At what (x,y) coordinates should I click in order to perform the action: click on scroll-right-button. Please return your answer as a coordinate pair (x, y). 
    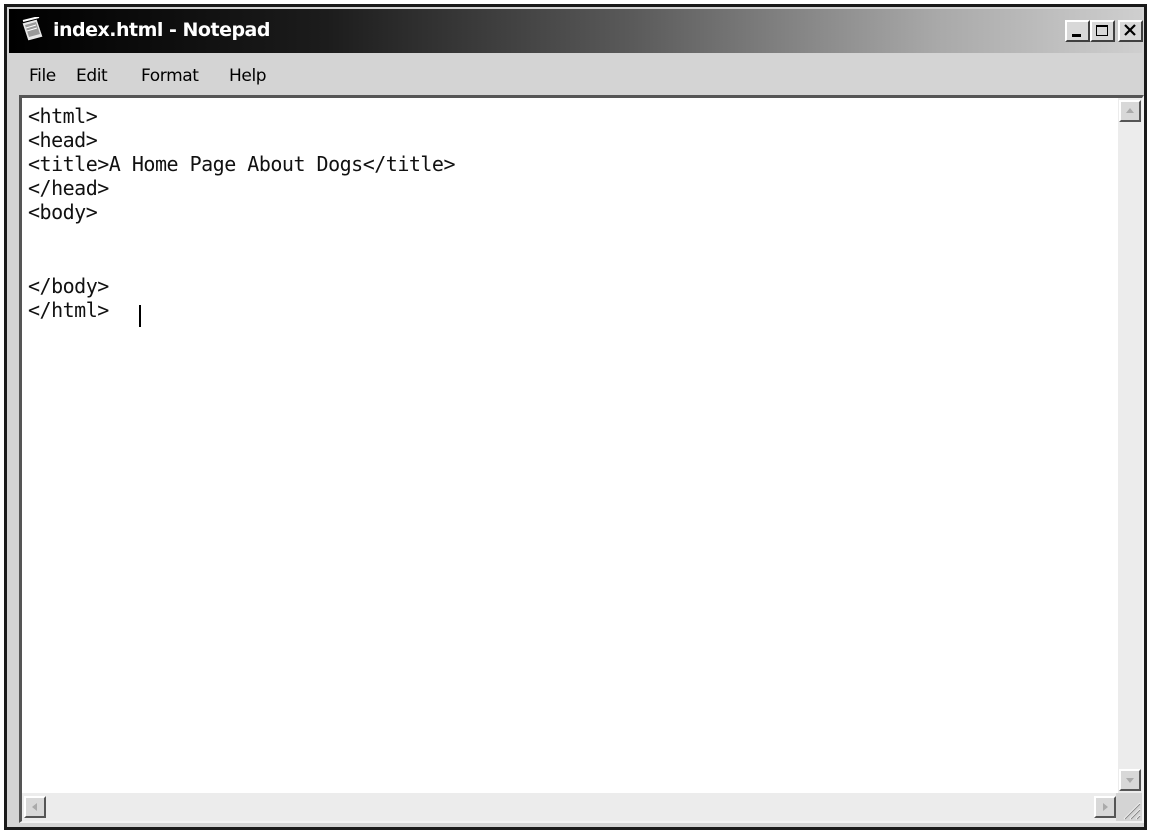
    Looking at the image, I should click on (1105, 807).